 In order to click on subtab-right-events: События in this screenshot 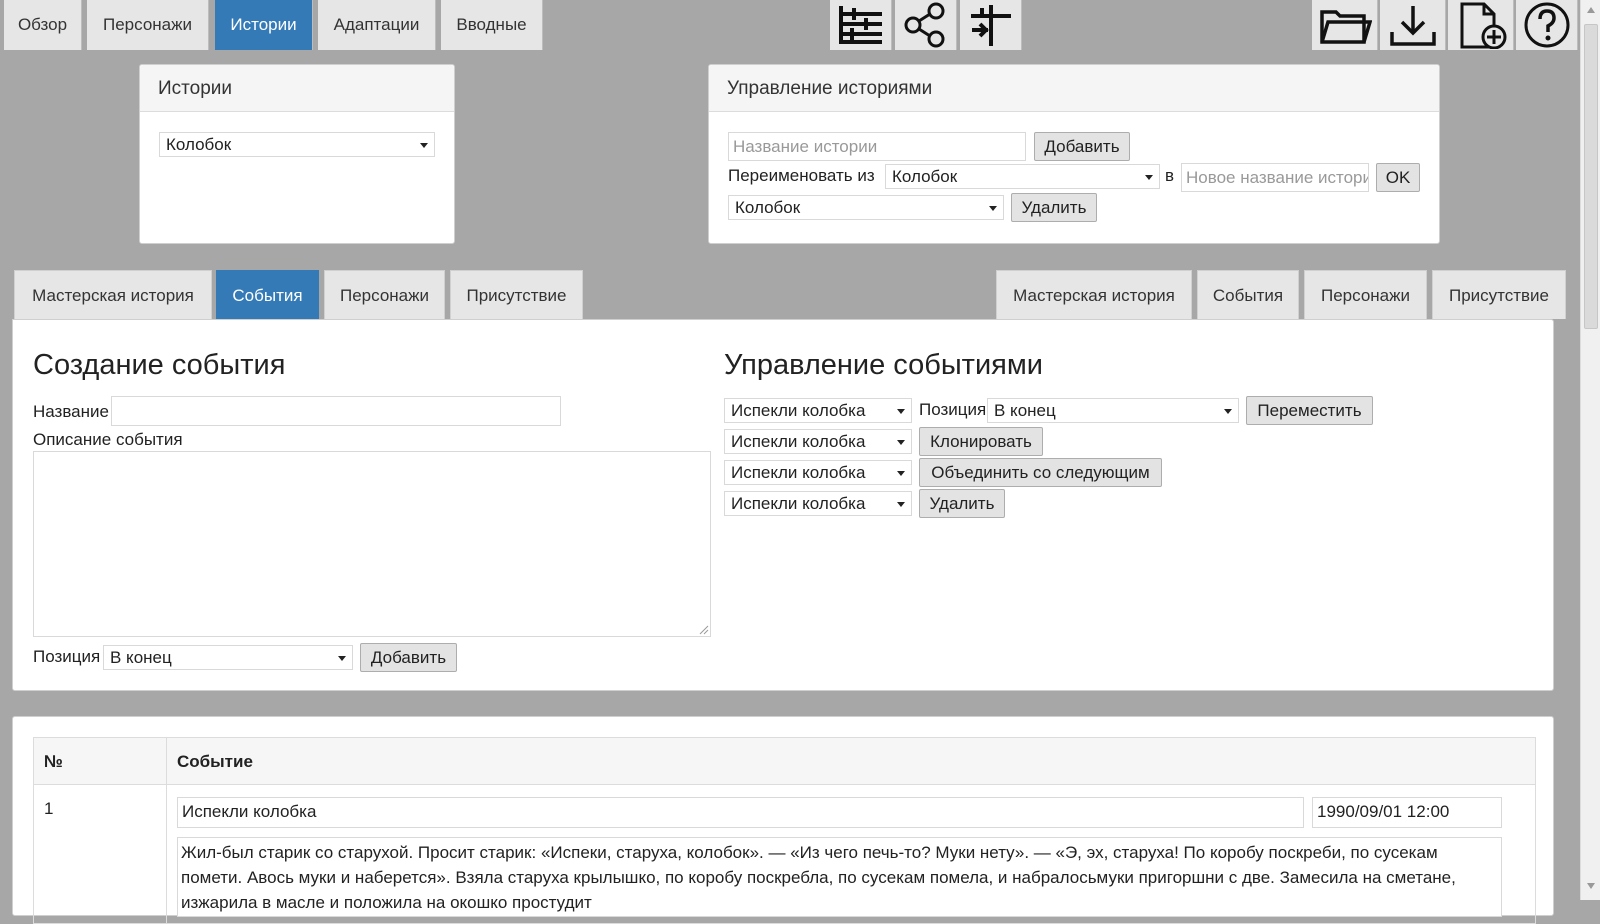, I will do `click(1248, 294)`.